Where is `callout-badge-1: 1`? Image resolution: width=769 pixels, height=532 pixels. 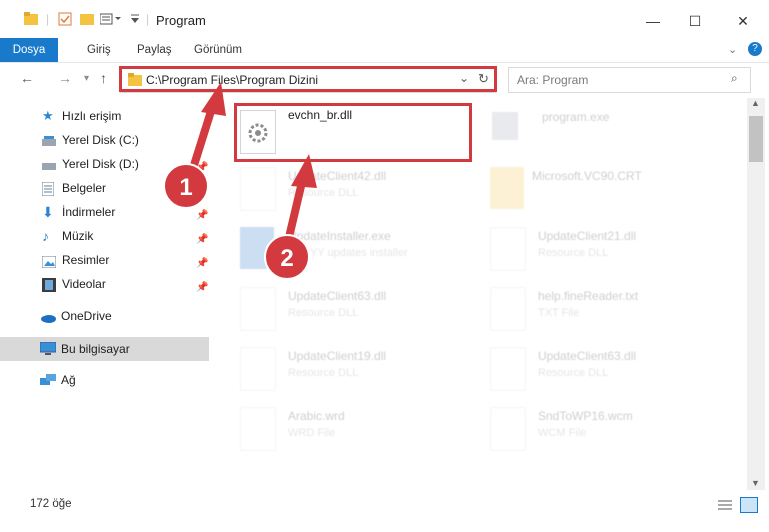 callout-badge-1: 1 is located at coordinates (186, 186).